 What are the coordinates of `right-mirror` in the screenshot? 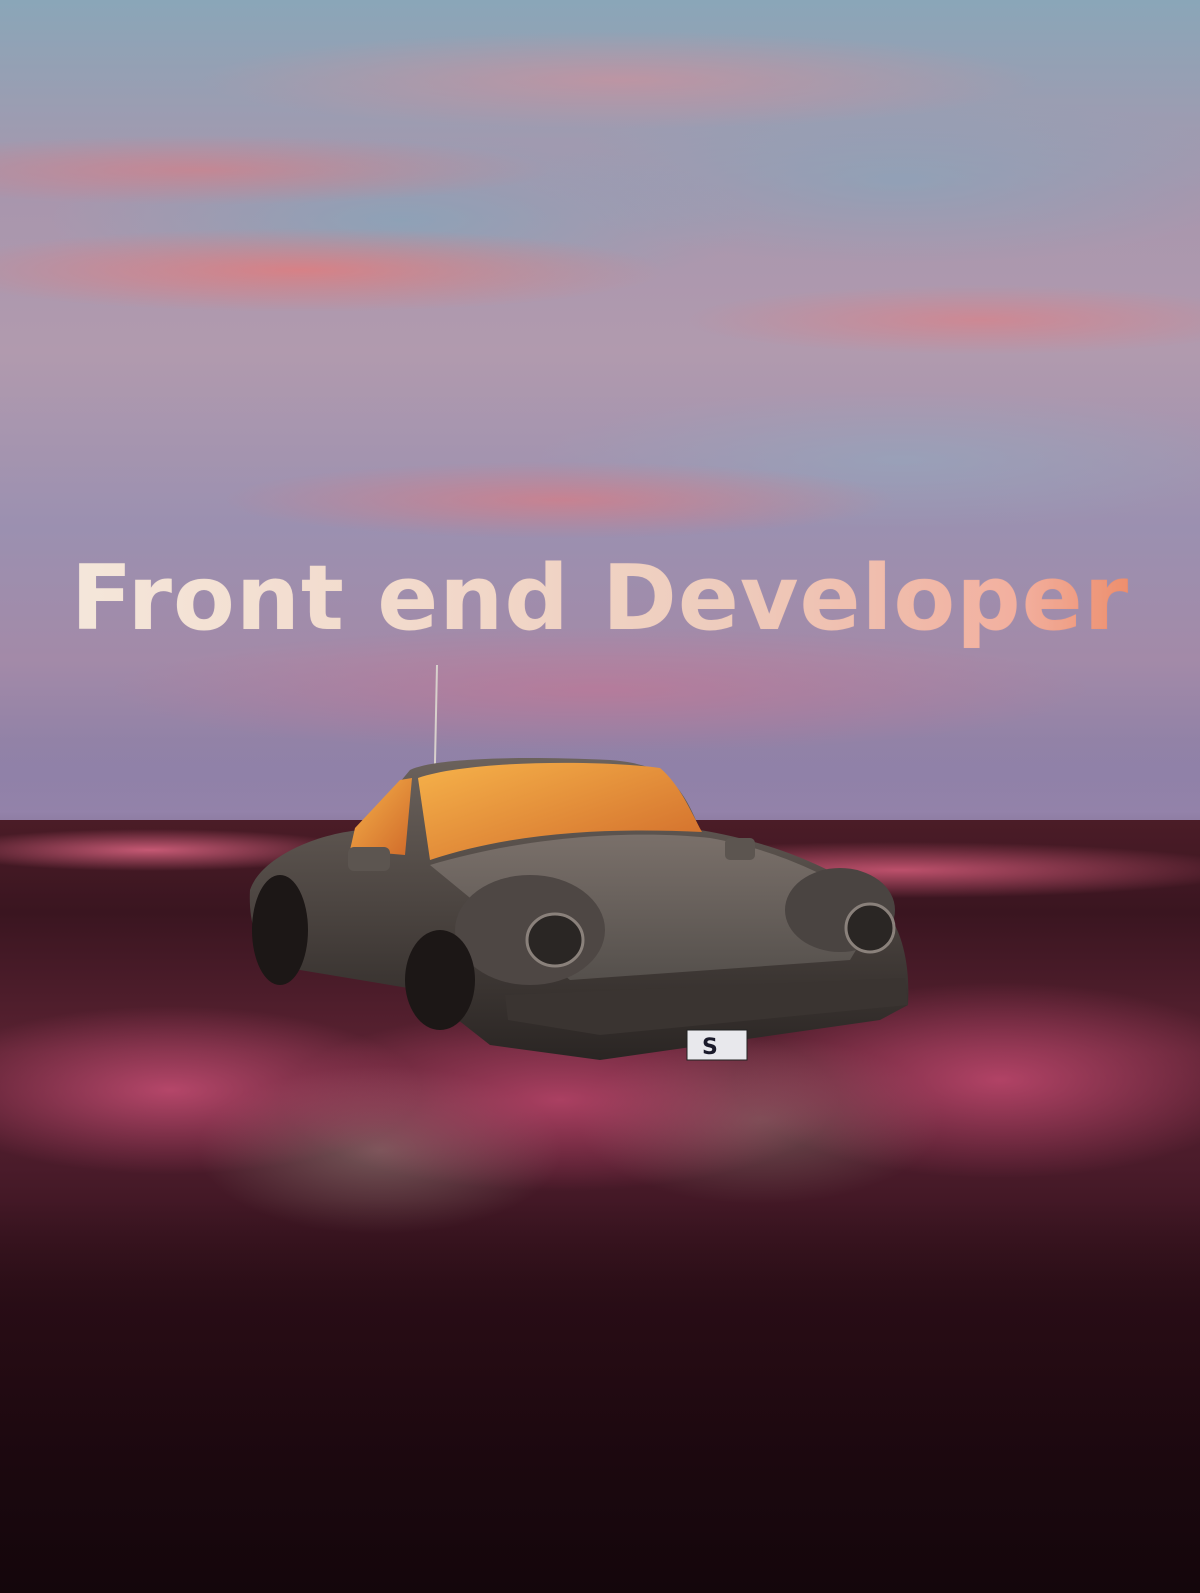 It's located at (740, 849).